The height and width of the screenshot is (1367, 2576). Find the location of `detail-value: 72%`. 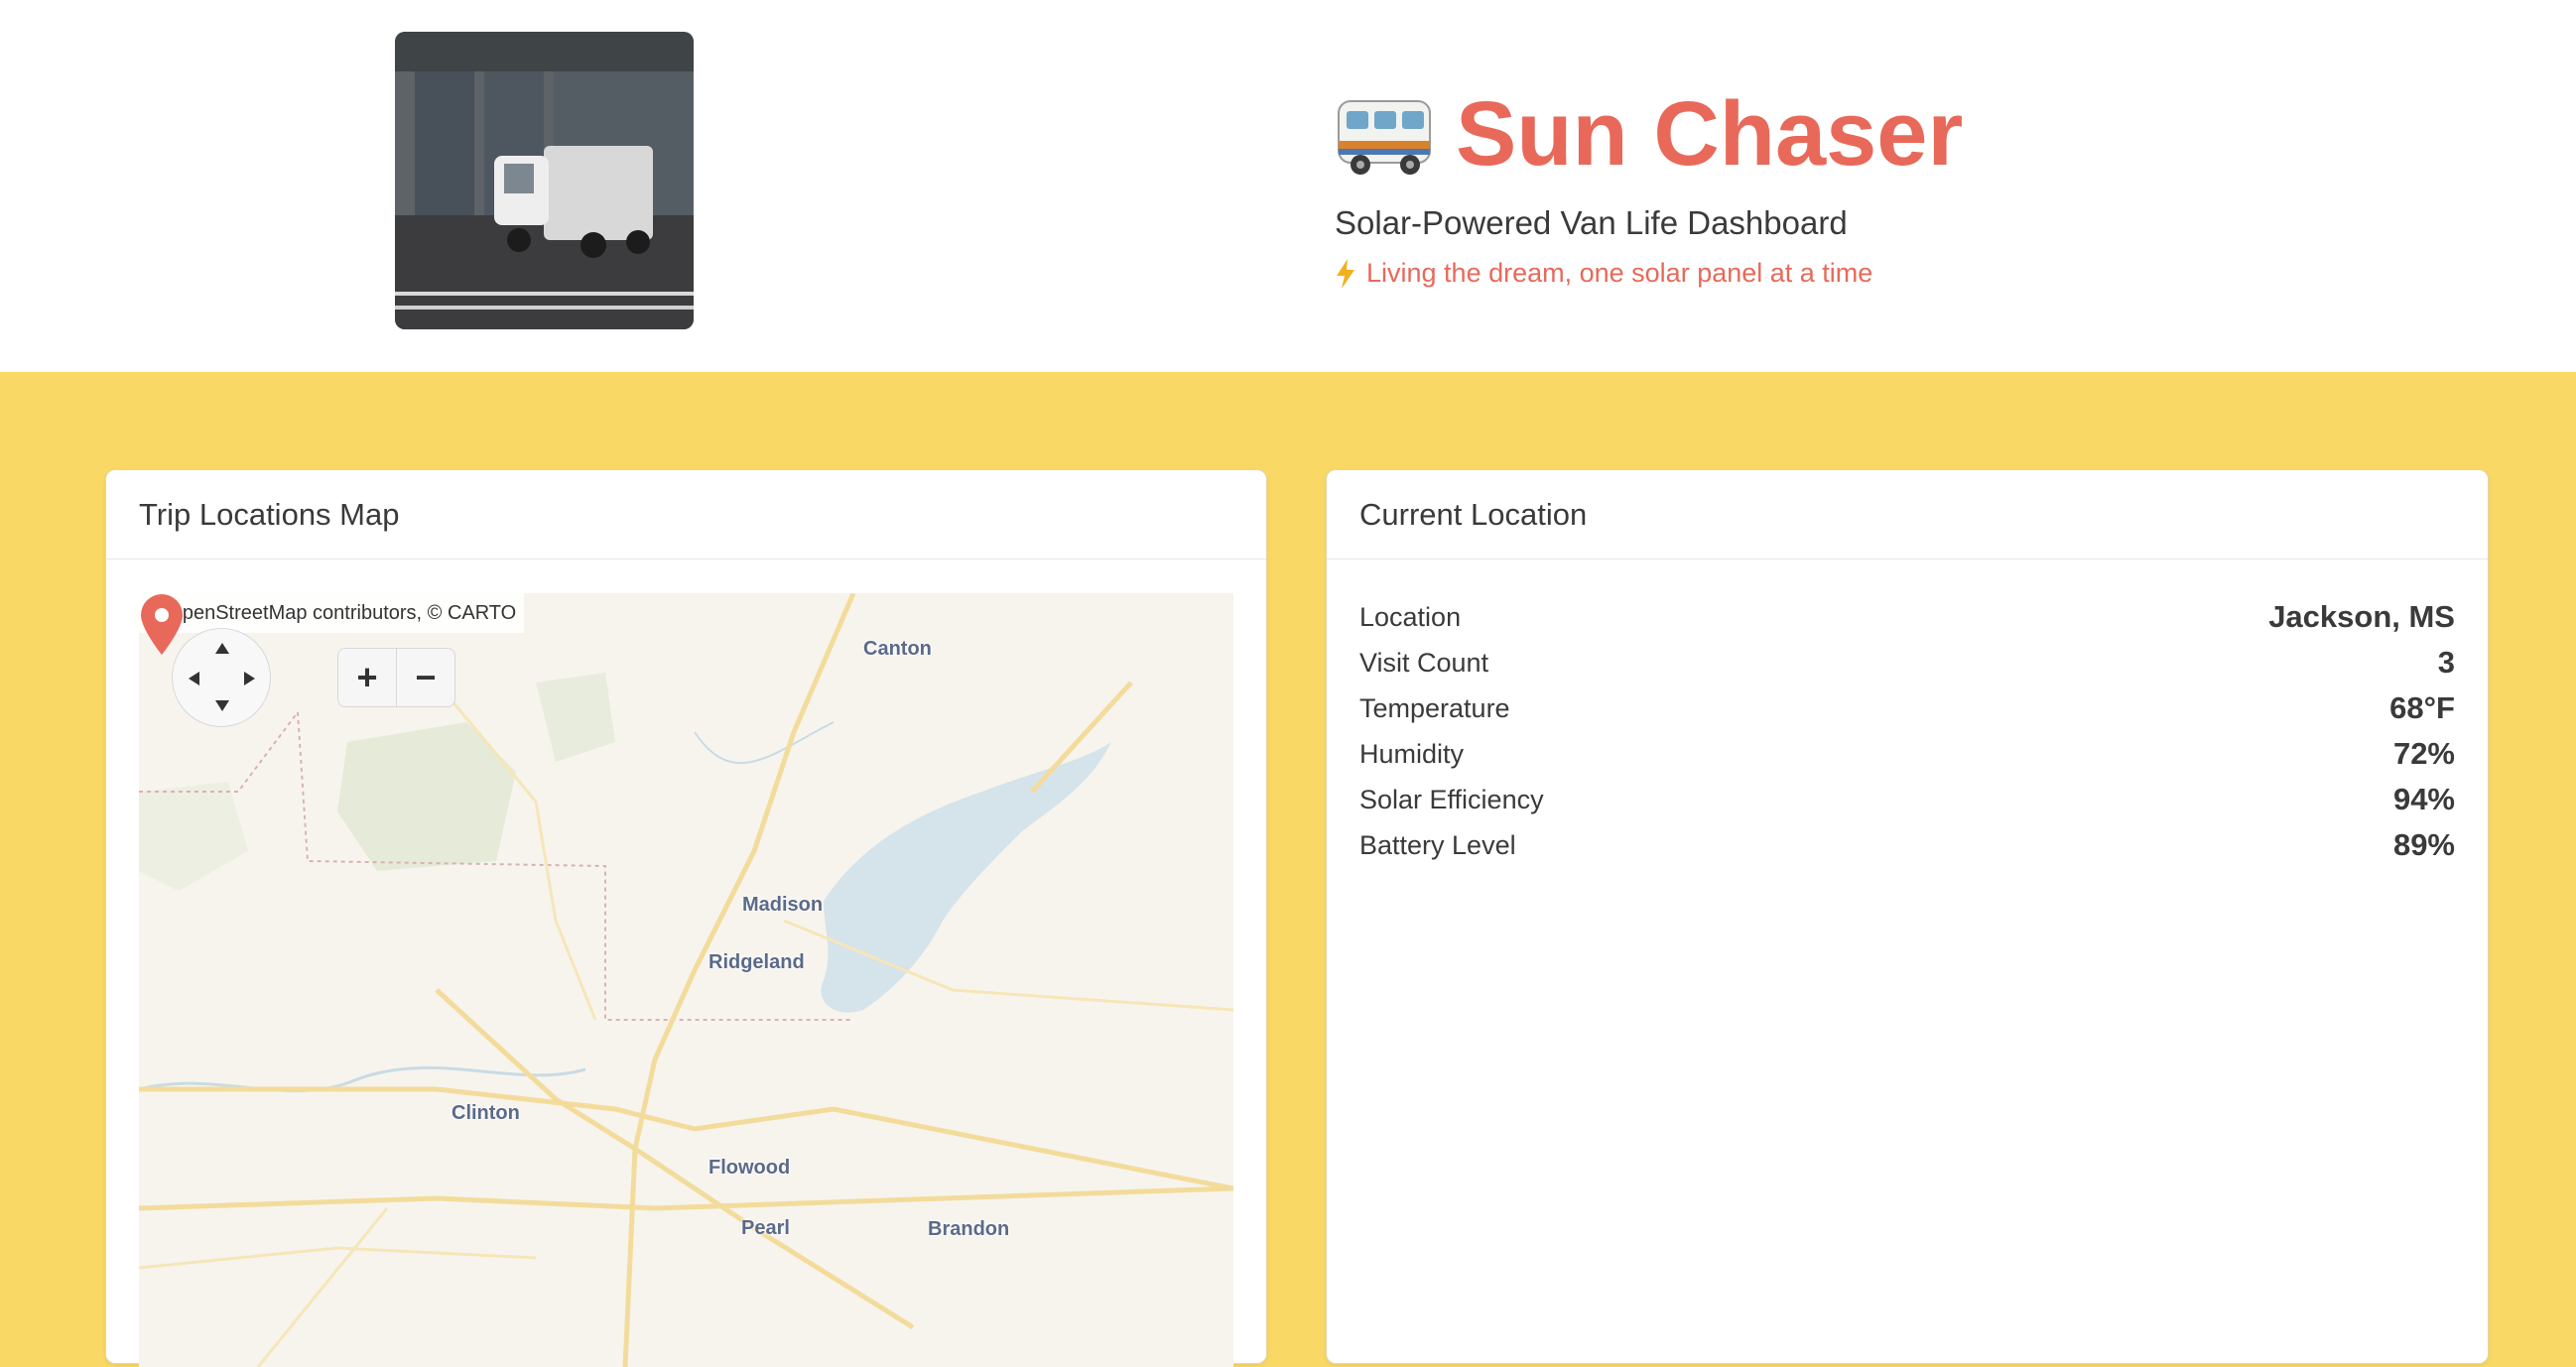

detail-value: 72% is located at coordinates (2423, 753).